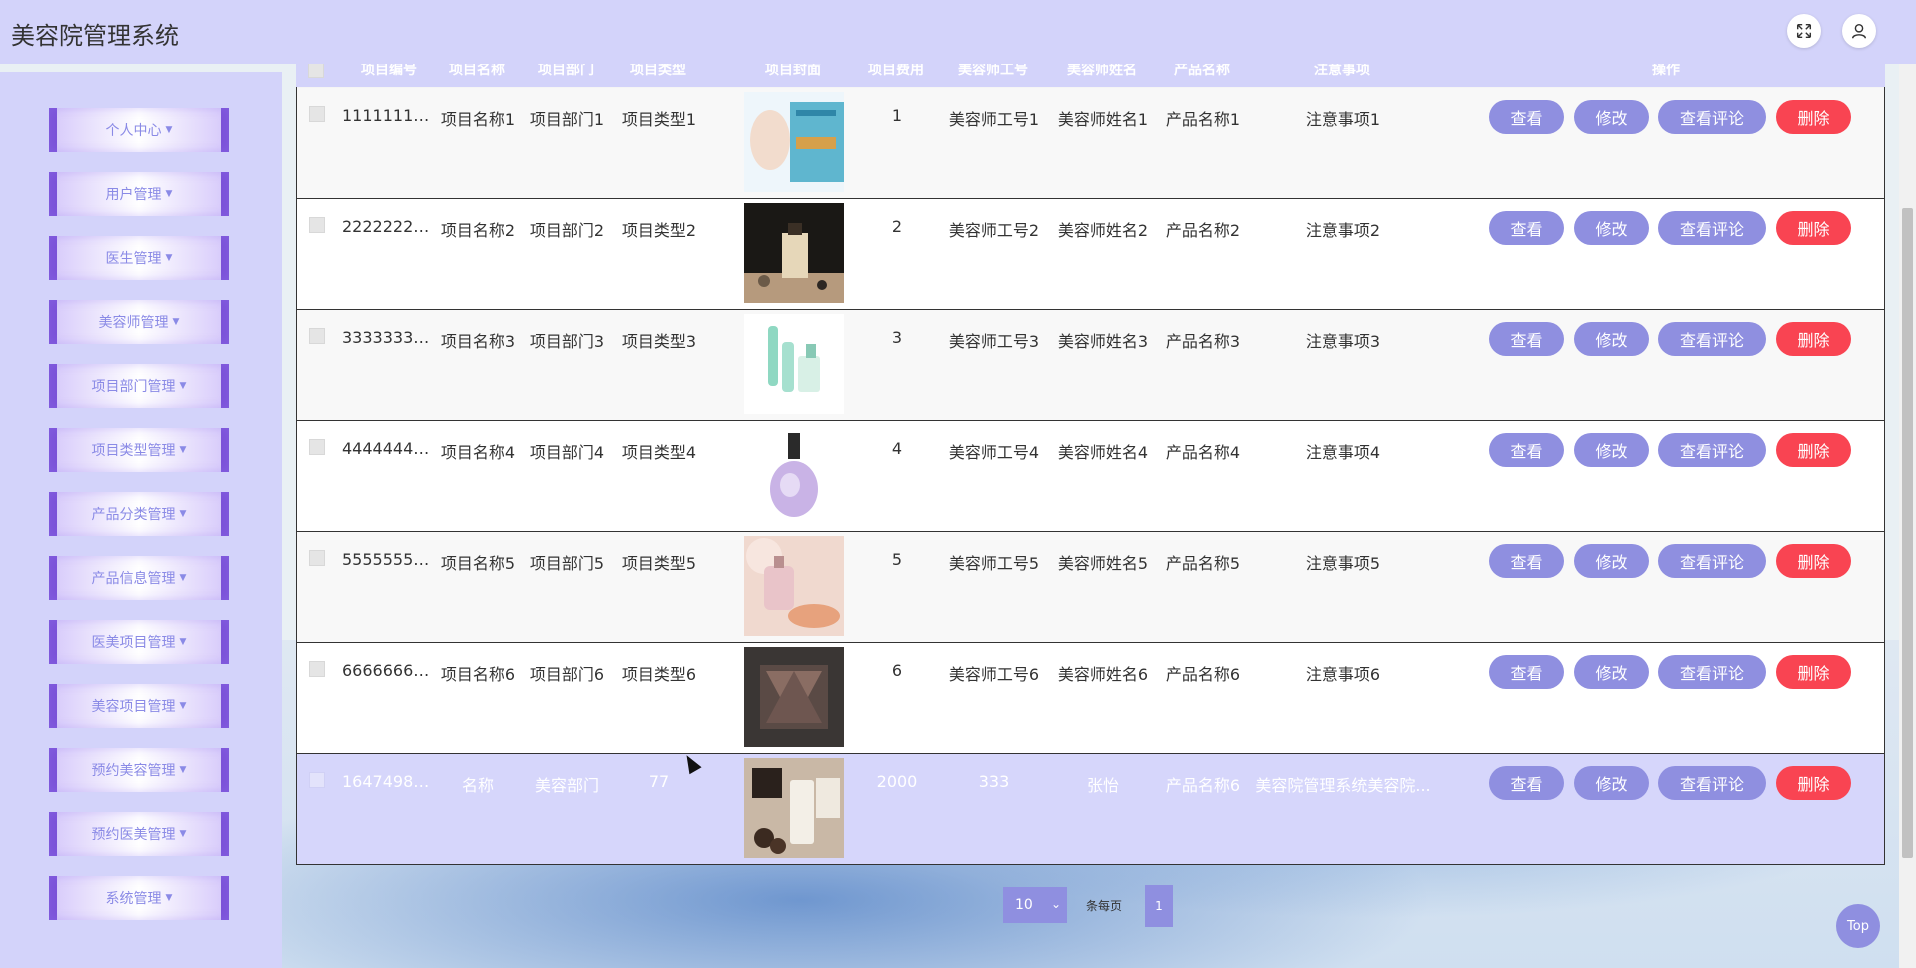 Image resolution: width=1916 pixels, height=968 pixels. What do you see at coordinates (139, 322) in the screenshot?
I see `sidebar-item-beauticians: 美容师管理 ▼` at bounding box center [139, 322].